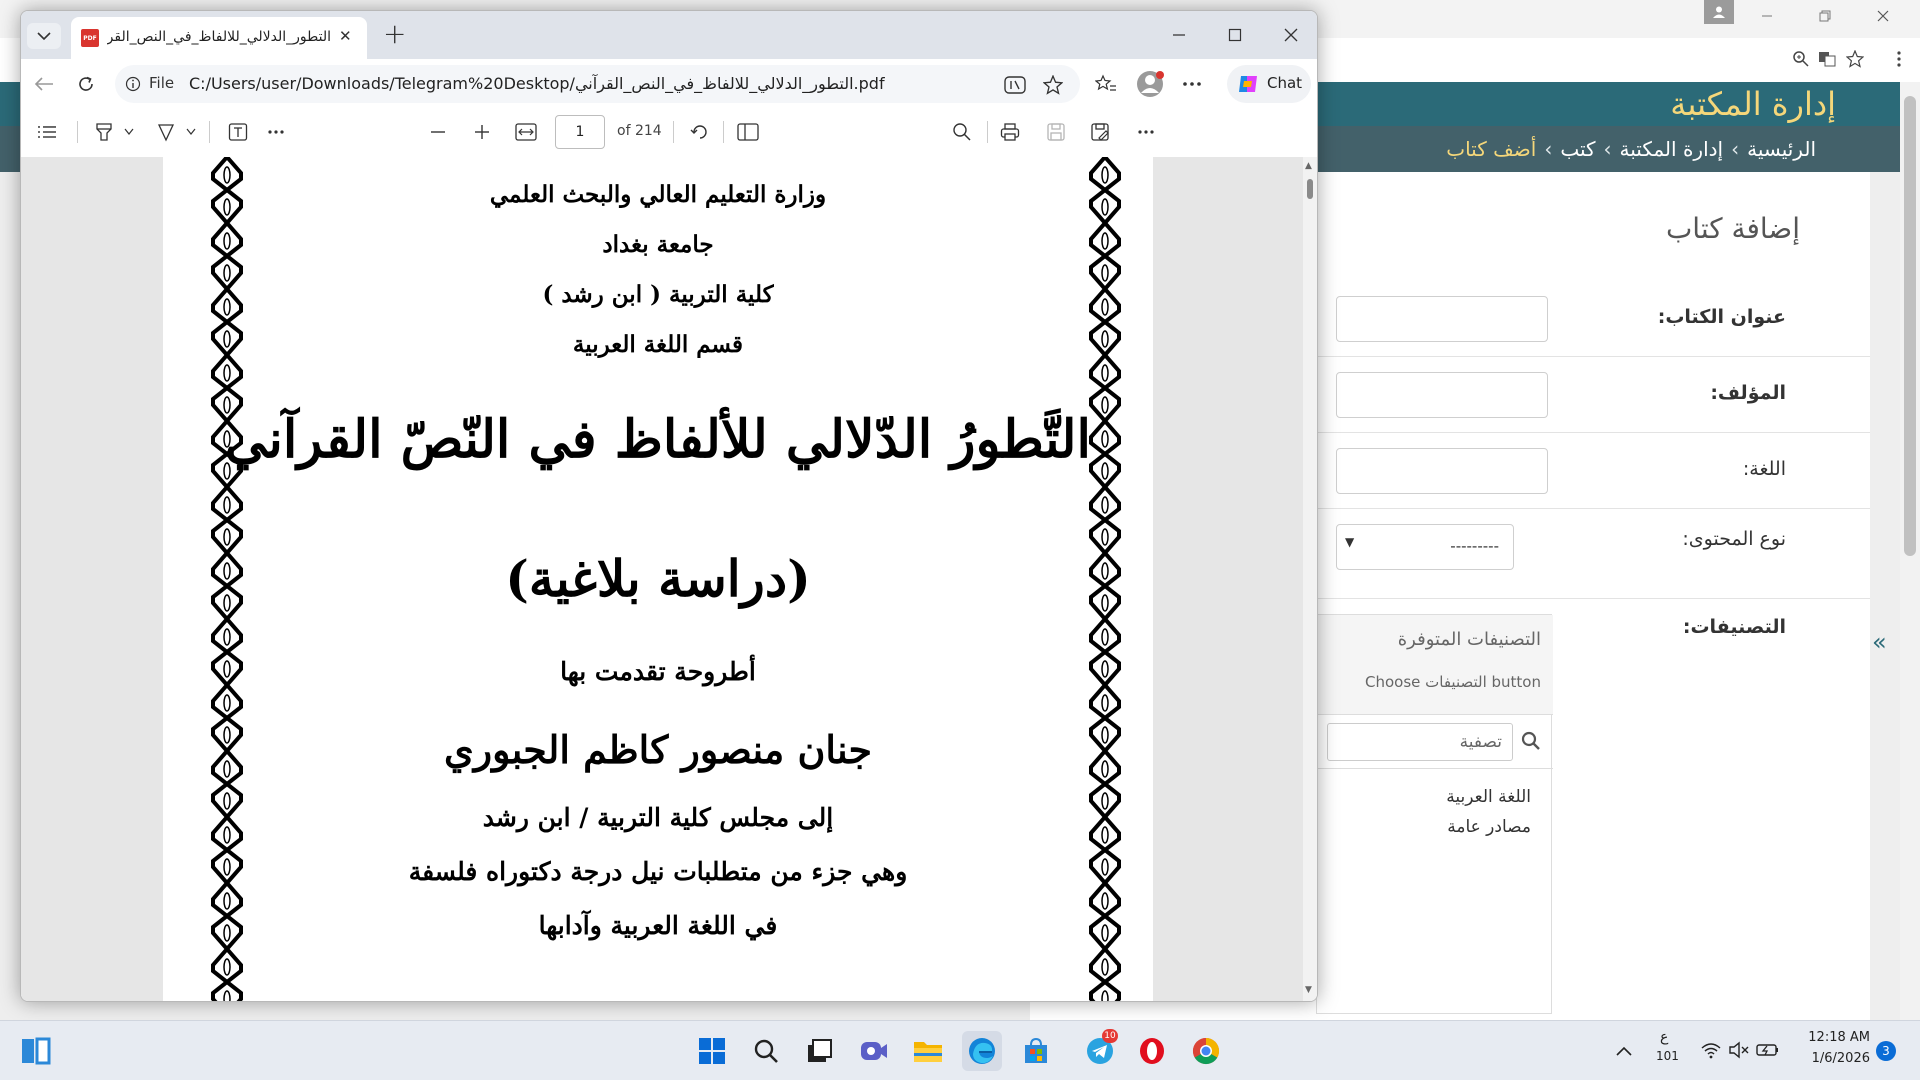  I want to click on page-scrollbar, so click(1910, 551).